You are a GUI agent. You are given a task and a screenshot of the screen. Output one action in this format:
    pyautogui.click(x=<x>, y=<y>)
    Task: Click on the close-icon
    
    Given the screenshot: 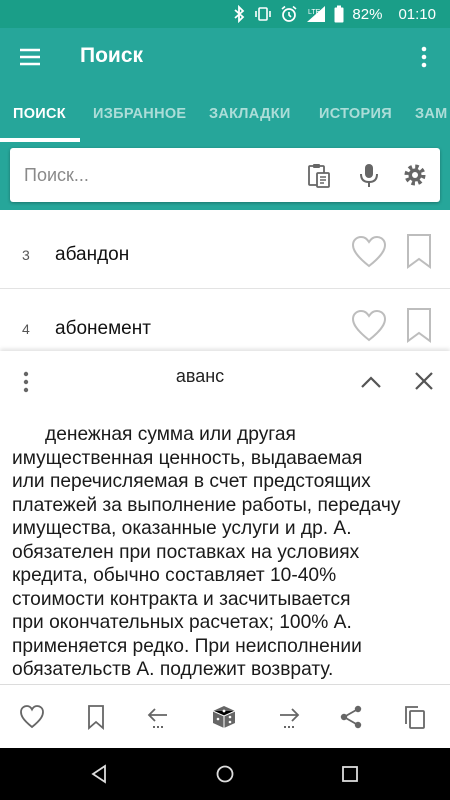 What is the action you would take?
    pyautogui.click(x=424, y=381)
    